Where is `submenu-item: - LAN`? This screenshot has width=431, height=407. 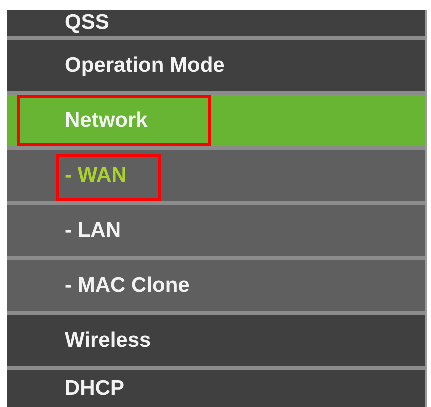 submenu-item: - LAN is located at coordinates (216, 232).